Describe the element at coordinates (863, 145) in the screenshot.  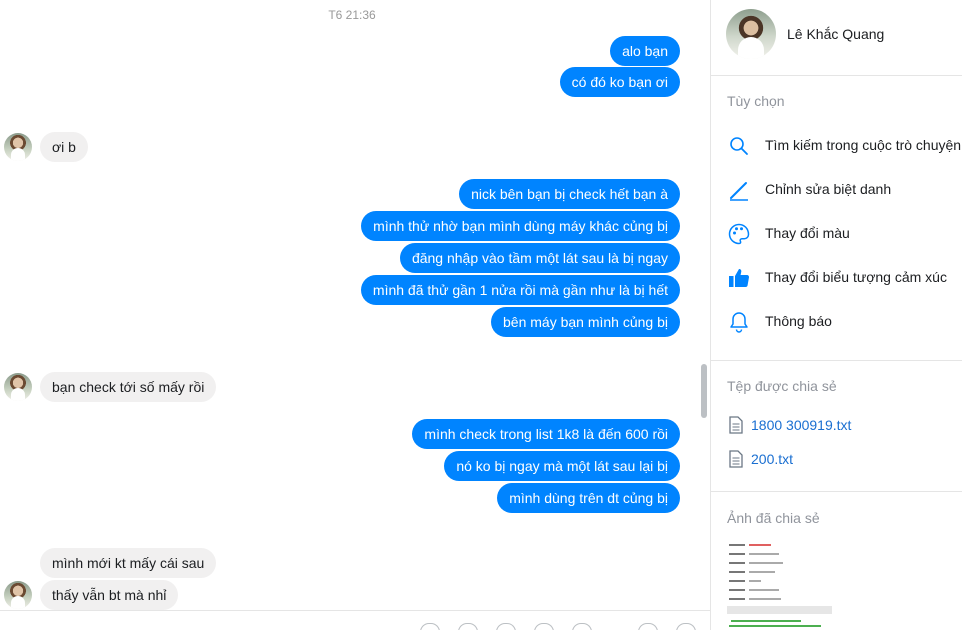
I see `option-label: Tìm kiếm trong cuộc trò chuyện` at that location.